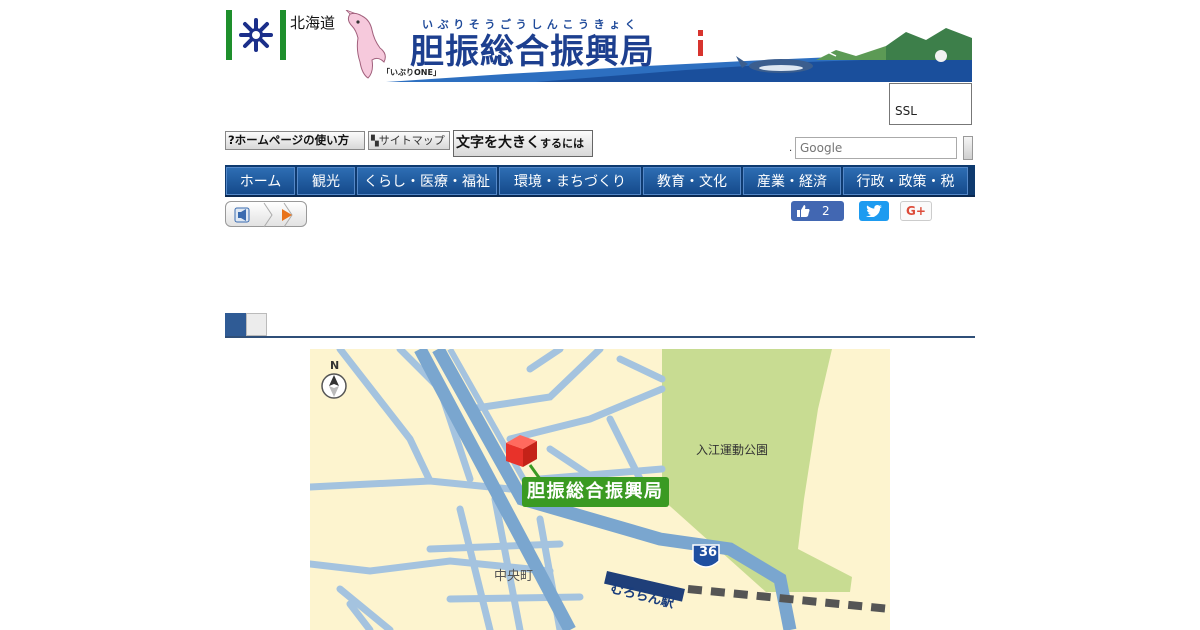 Image resolution: width=1200 pixels, height=630 pixels. What do you see at coordinates (732, 450) in the screenshot?
I see `park-label: 入江運動公園` at bounding box center [732, 450].